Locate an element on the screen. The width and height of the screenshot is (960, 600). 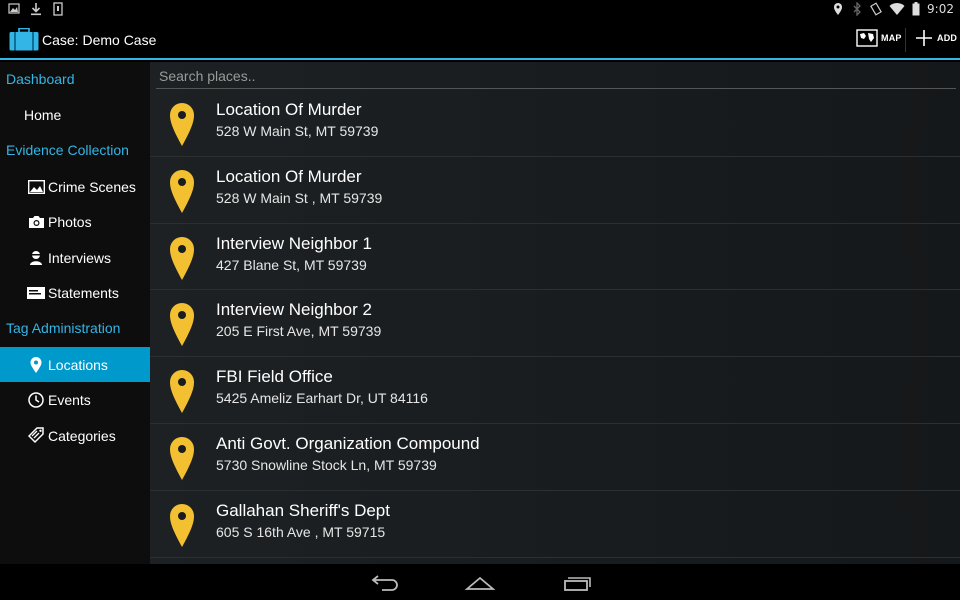
place-address: 528 W Main St, MT 59739 is located at coordinates (297, 131).